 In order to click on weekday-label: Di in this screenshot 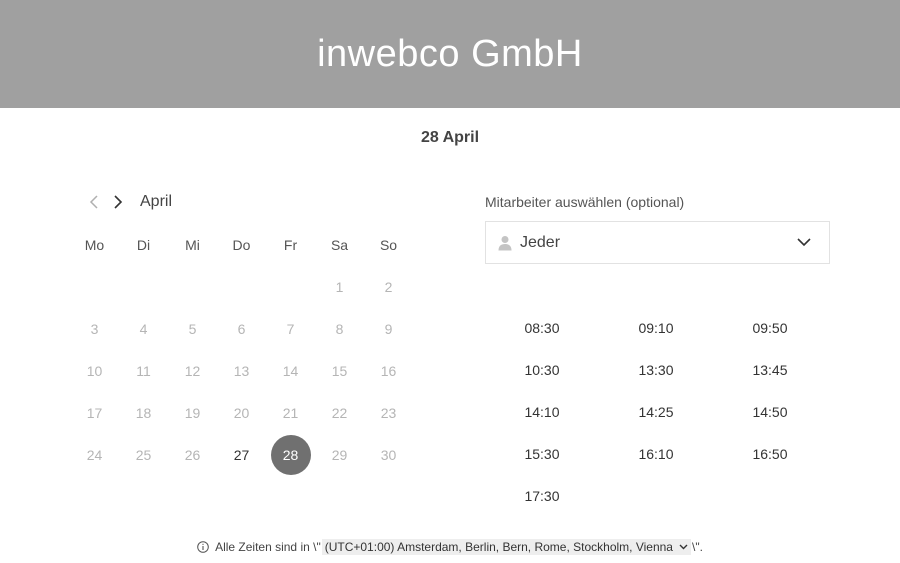, I will do `click(143, 245)`.